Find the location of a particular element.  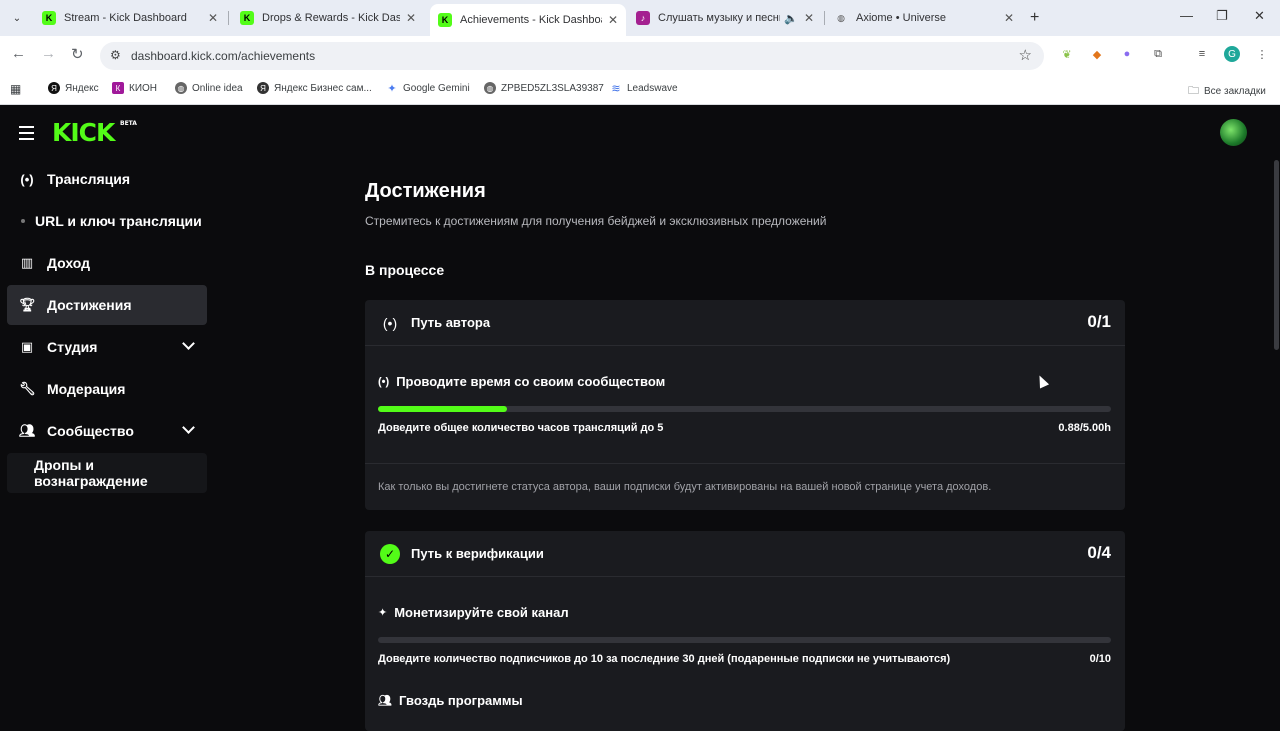

bookmark-gemini: ✦ Google Gemini is located at coordinates (428, 88).